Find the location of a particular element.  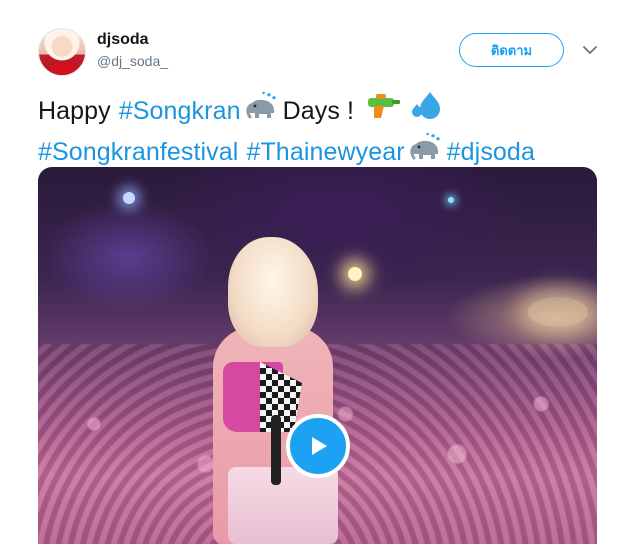

droplets-icon is located at coordinates (427, 111).